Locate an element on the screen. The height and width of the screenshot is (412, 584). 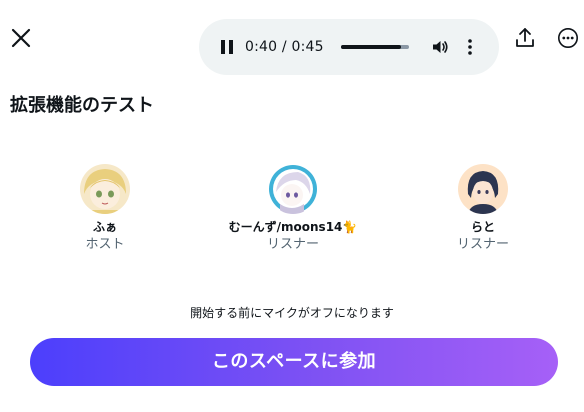
close-icon is located at coordinates (21, 38).